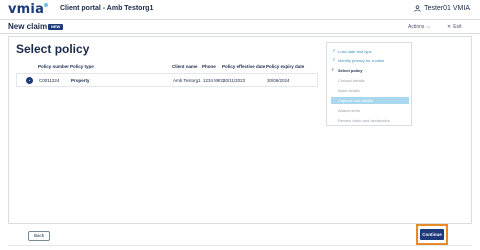  Describe the element at coordinates (416, 27) in the screenshot. I see `actions-label: Actions` at that location.